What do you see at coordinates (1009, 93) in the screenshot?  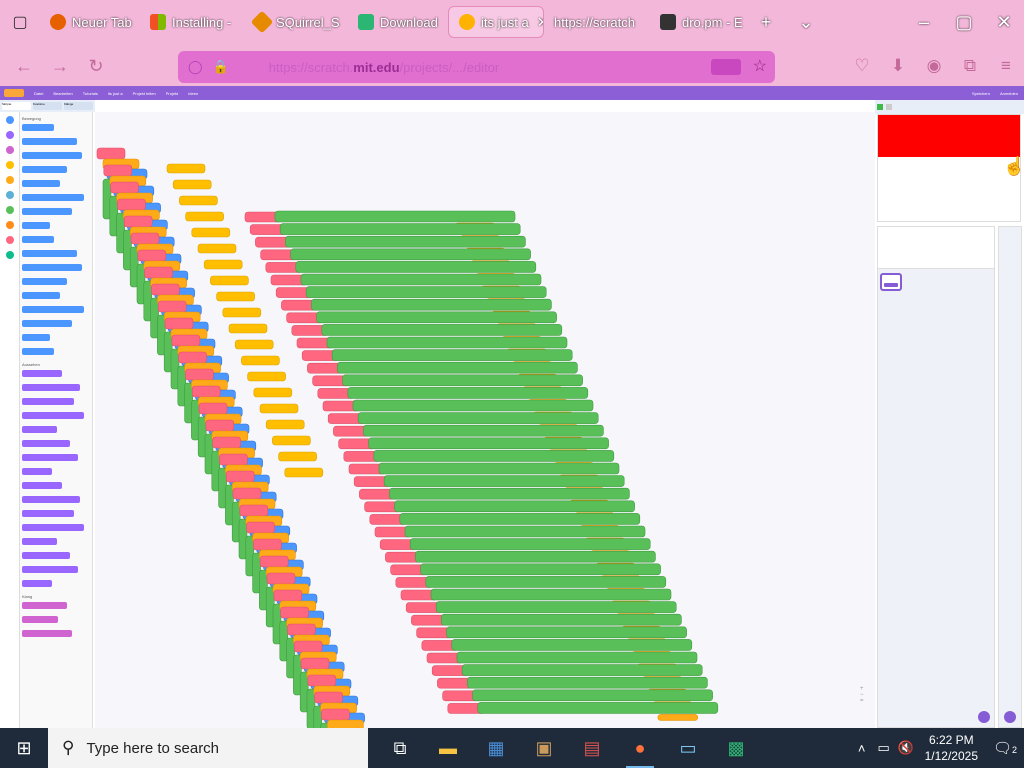 I see `sign-in-link: Anmelden` at bounding box center [1009, 93].